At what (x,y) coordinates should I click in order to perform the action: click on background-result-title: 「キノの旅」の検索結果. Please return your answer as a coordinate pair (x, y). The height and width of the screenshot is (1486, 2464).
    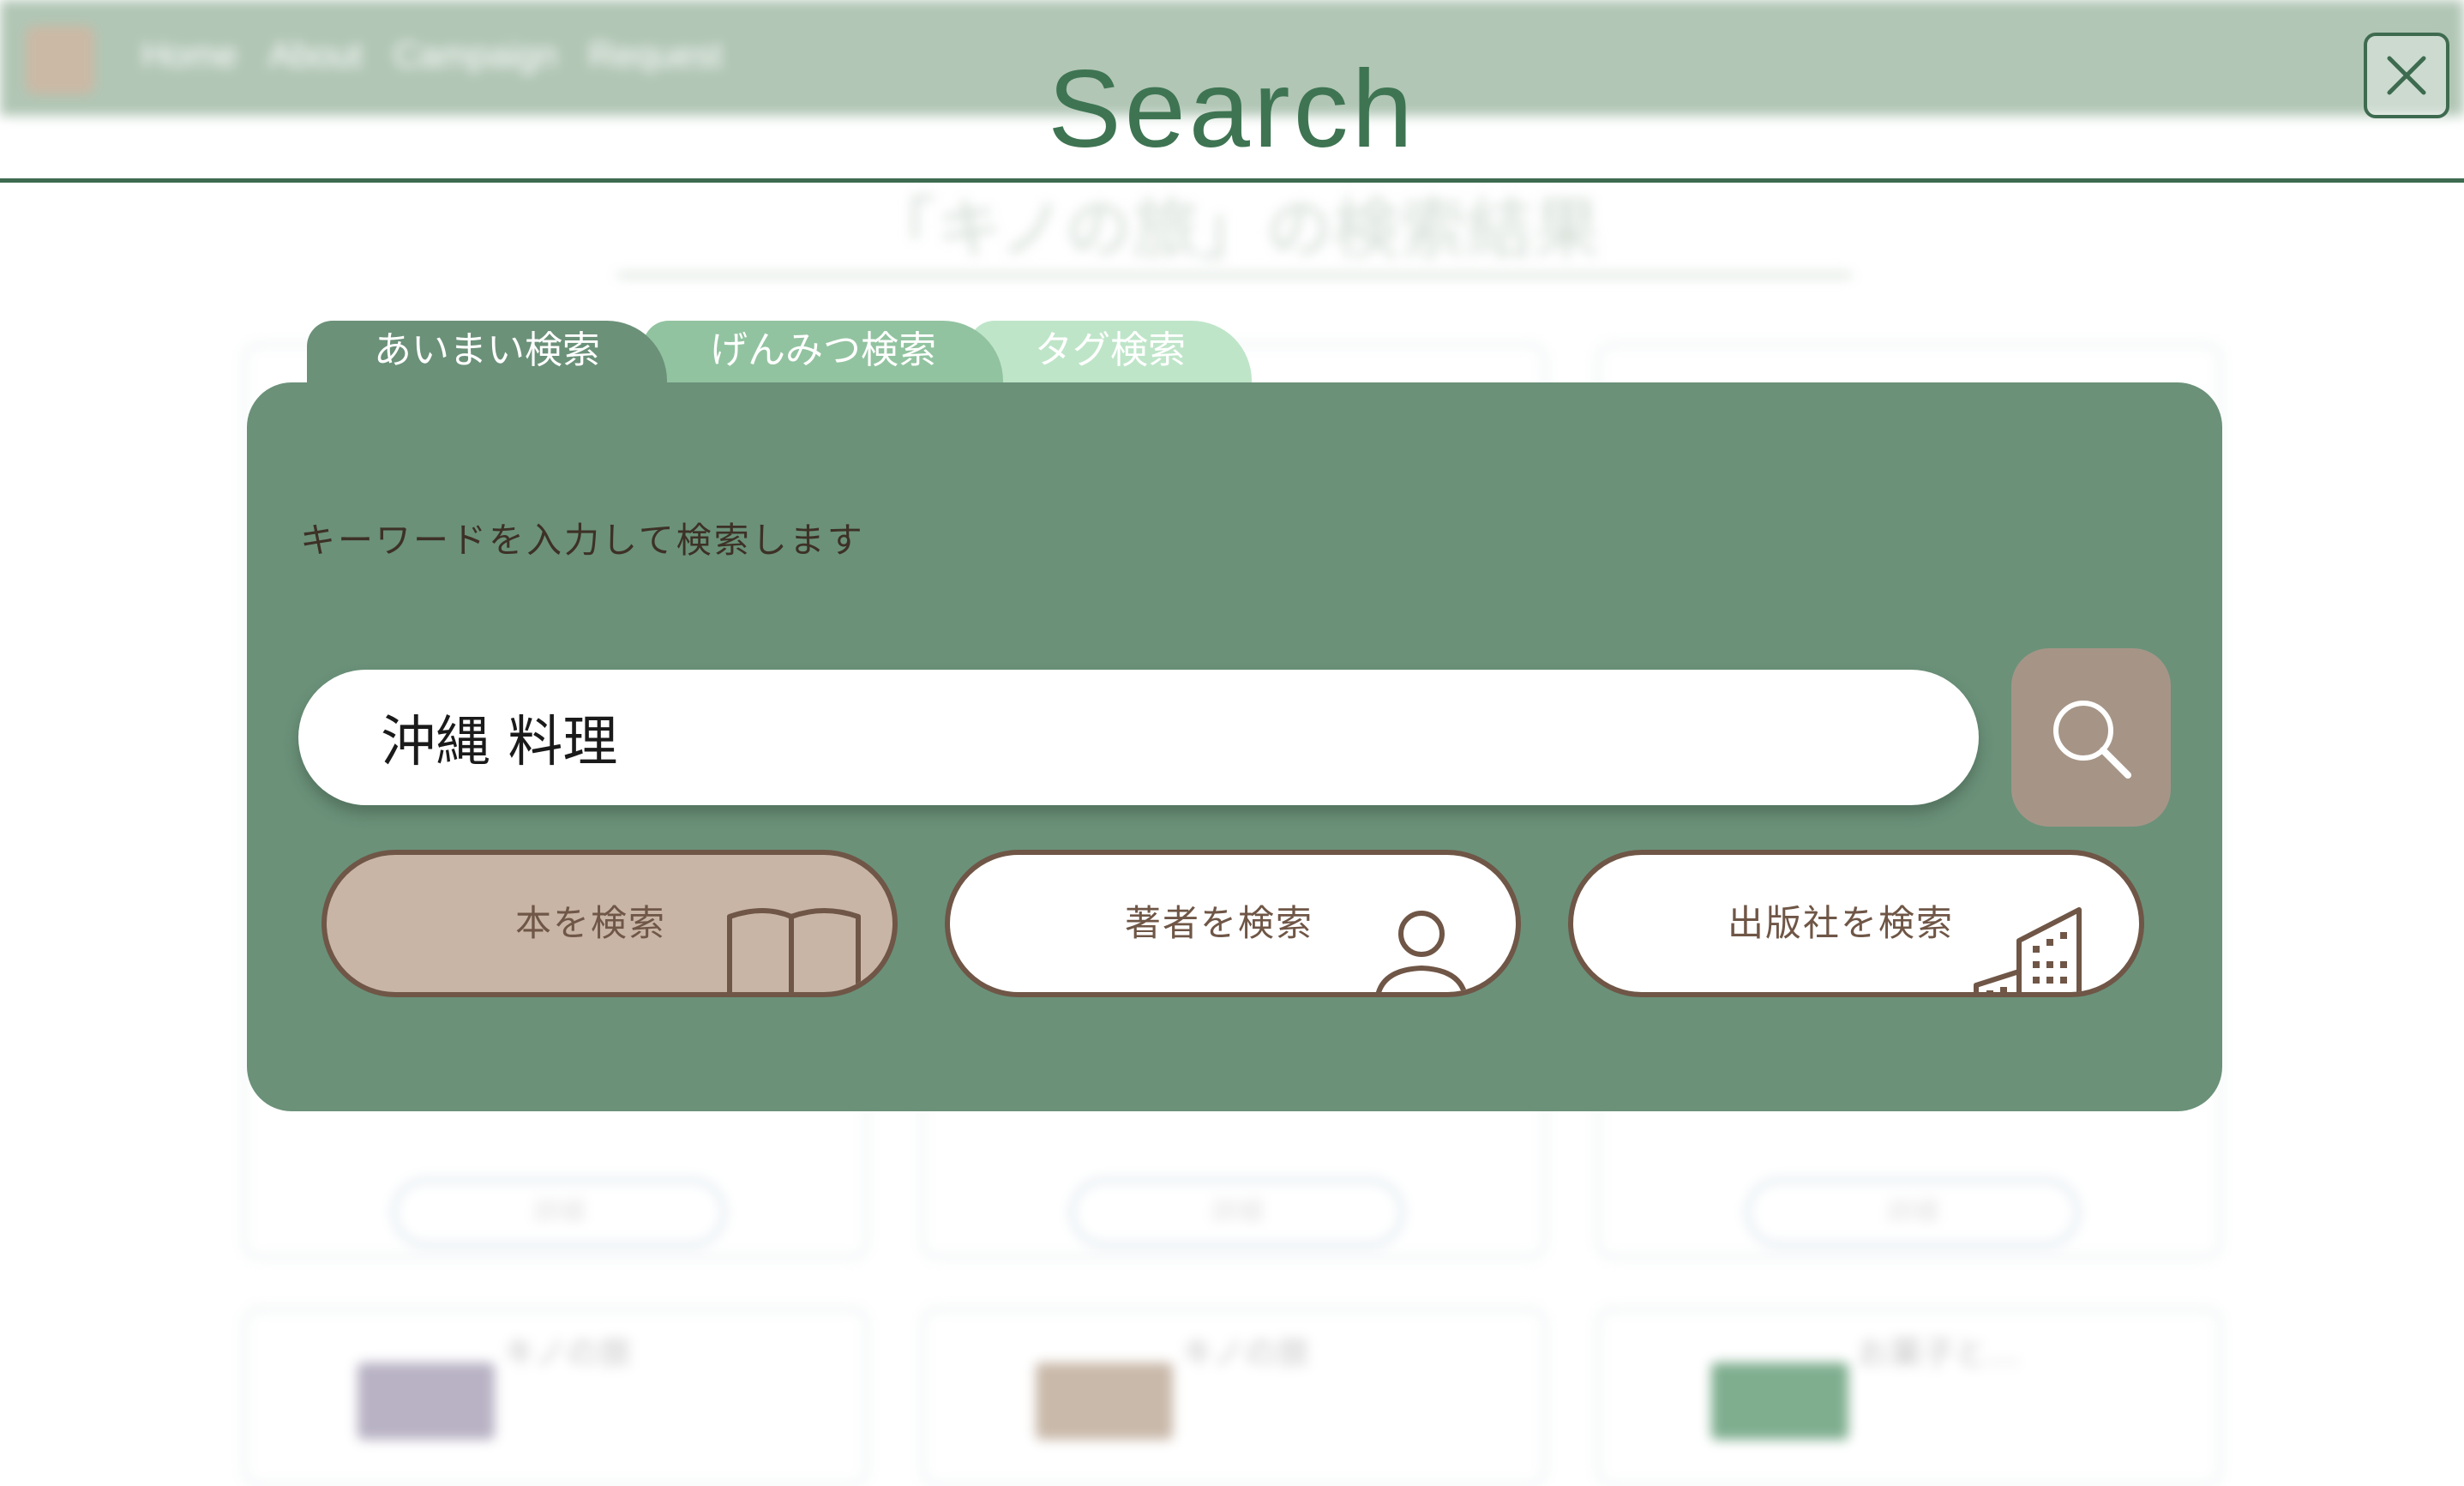
    Looking at the image, I should click on (1234, 229).